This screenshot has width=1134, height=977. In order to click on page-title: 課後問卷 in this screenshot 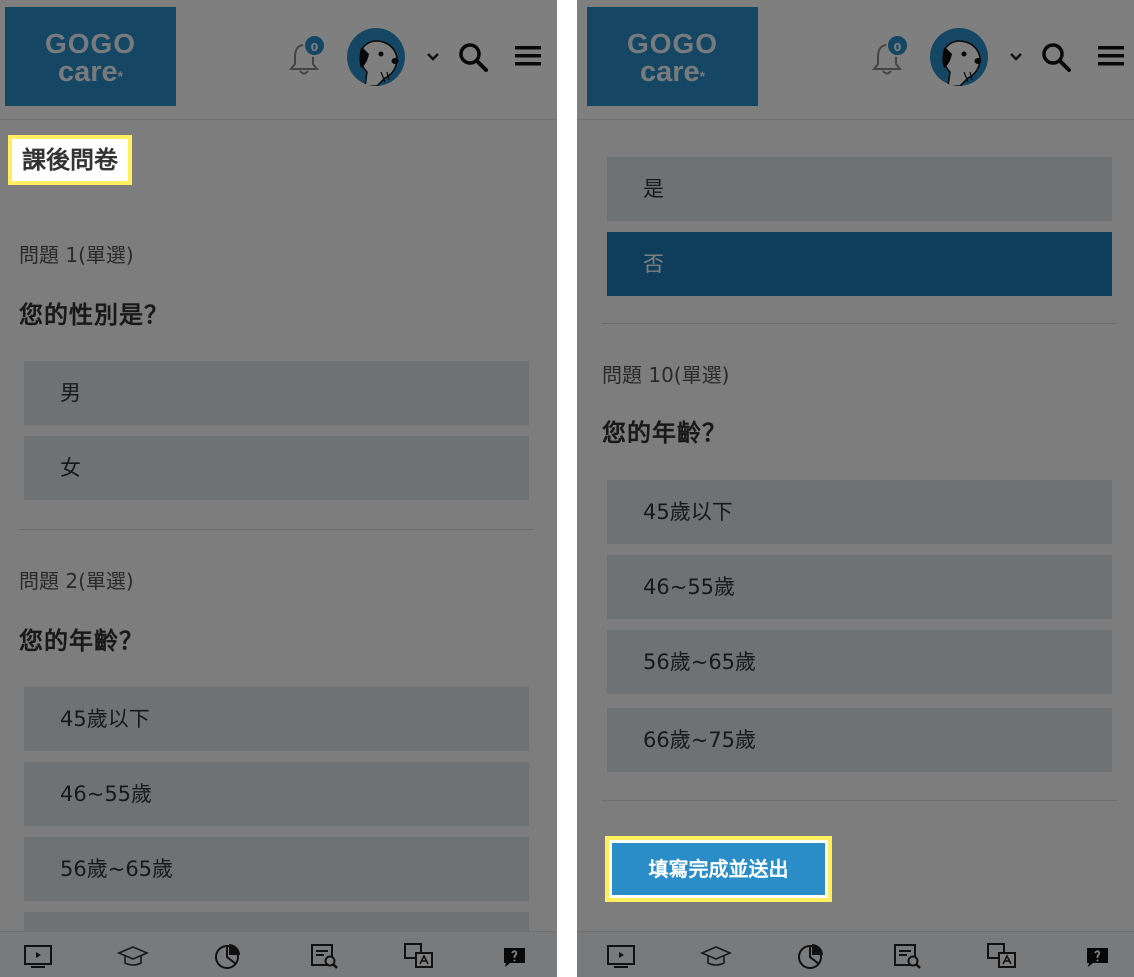, I will do `click(70, 160)`.